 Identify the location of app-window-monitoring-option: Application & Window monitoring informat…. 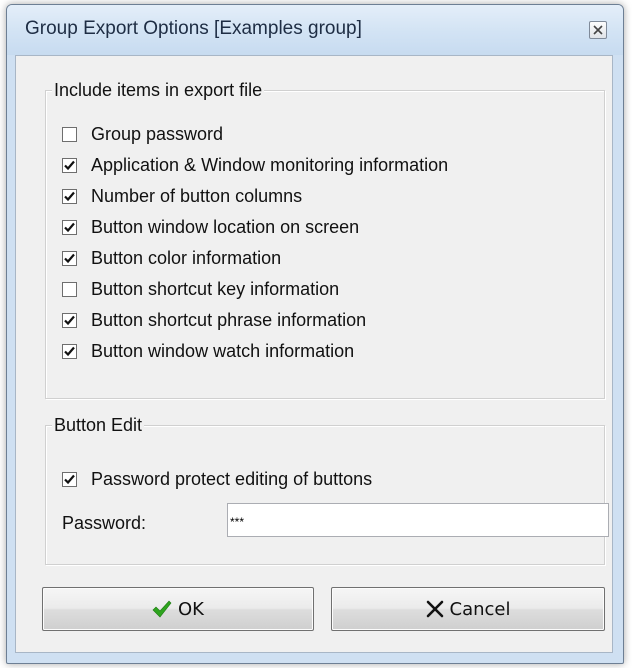
(255, 165).